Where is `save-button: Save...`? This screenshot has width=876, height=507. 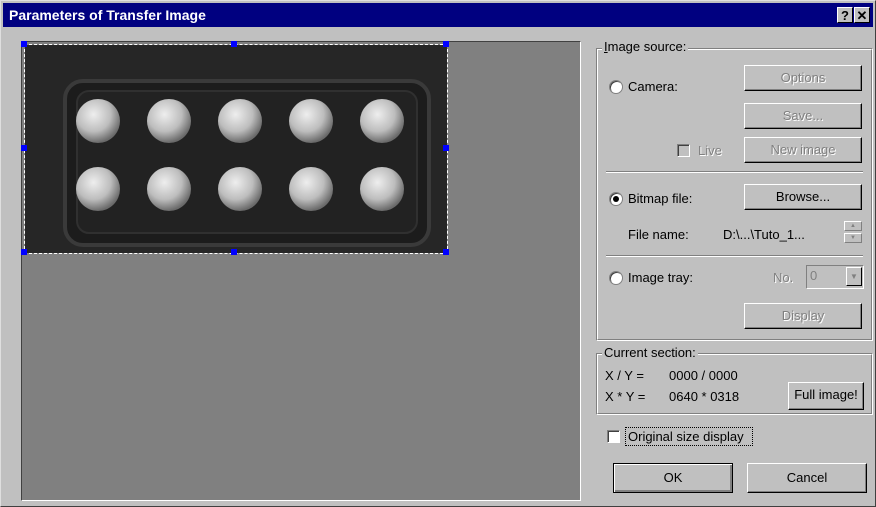
save-button: Save... is located at coordinates (803, 116).